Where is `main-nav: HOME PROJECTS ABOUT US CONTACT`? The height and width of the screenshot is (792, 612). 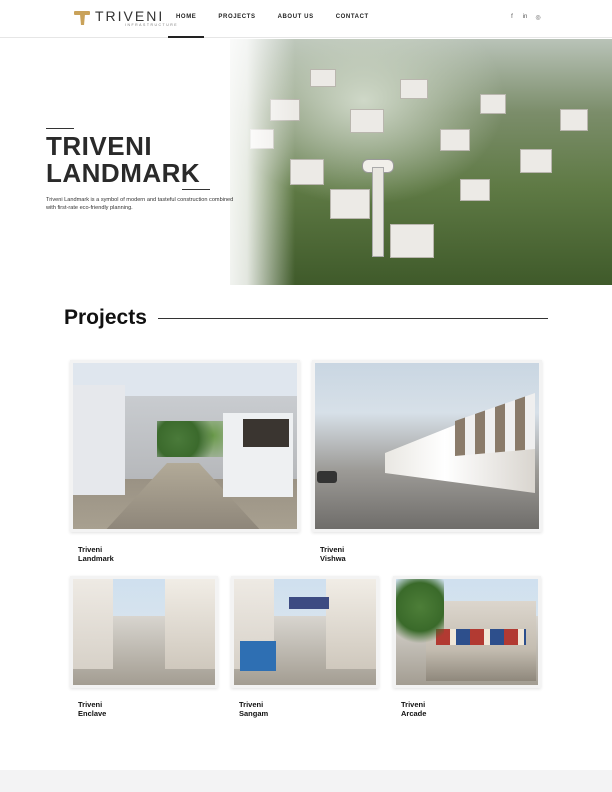 main-nav: HOME PROJECTS ABOUT US CONTACT is located at coordinates (283, 17).